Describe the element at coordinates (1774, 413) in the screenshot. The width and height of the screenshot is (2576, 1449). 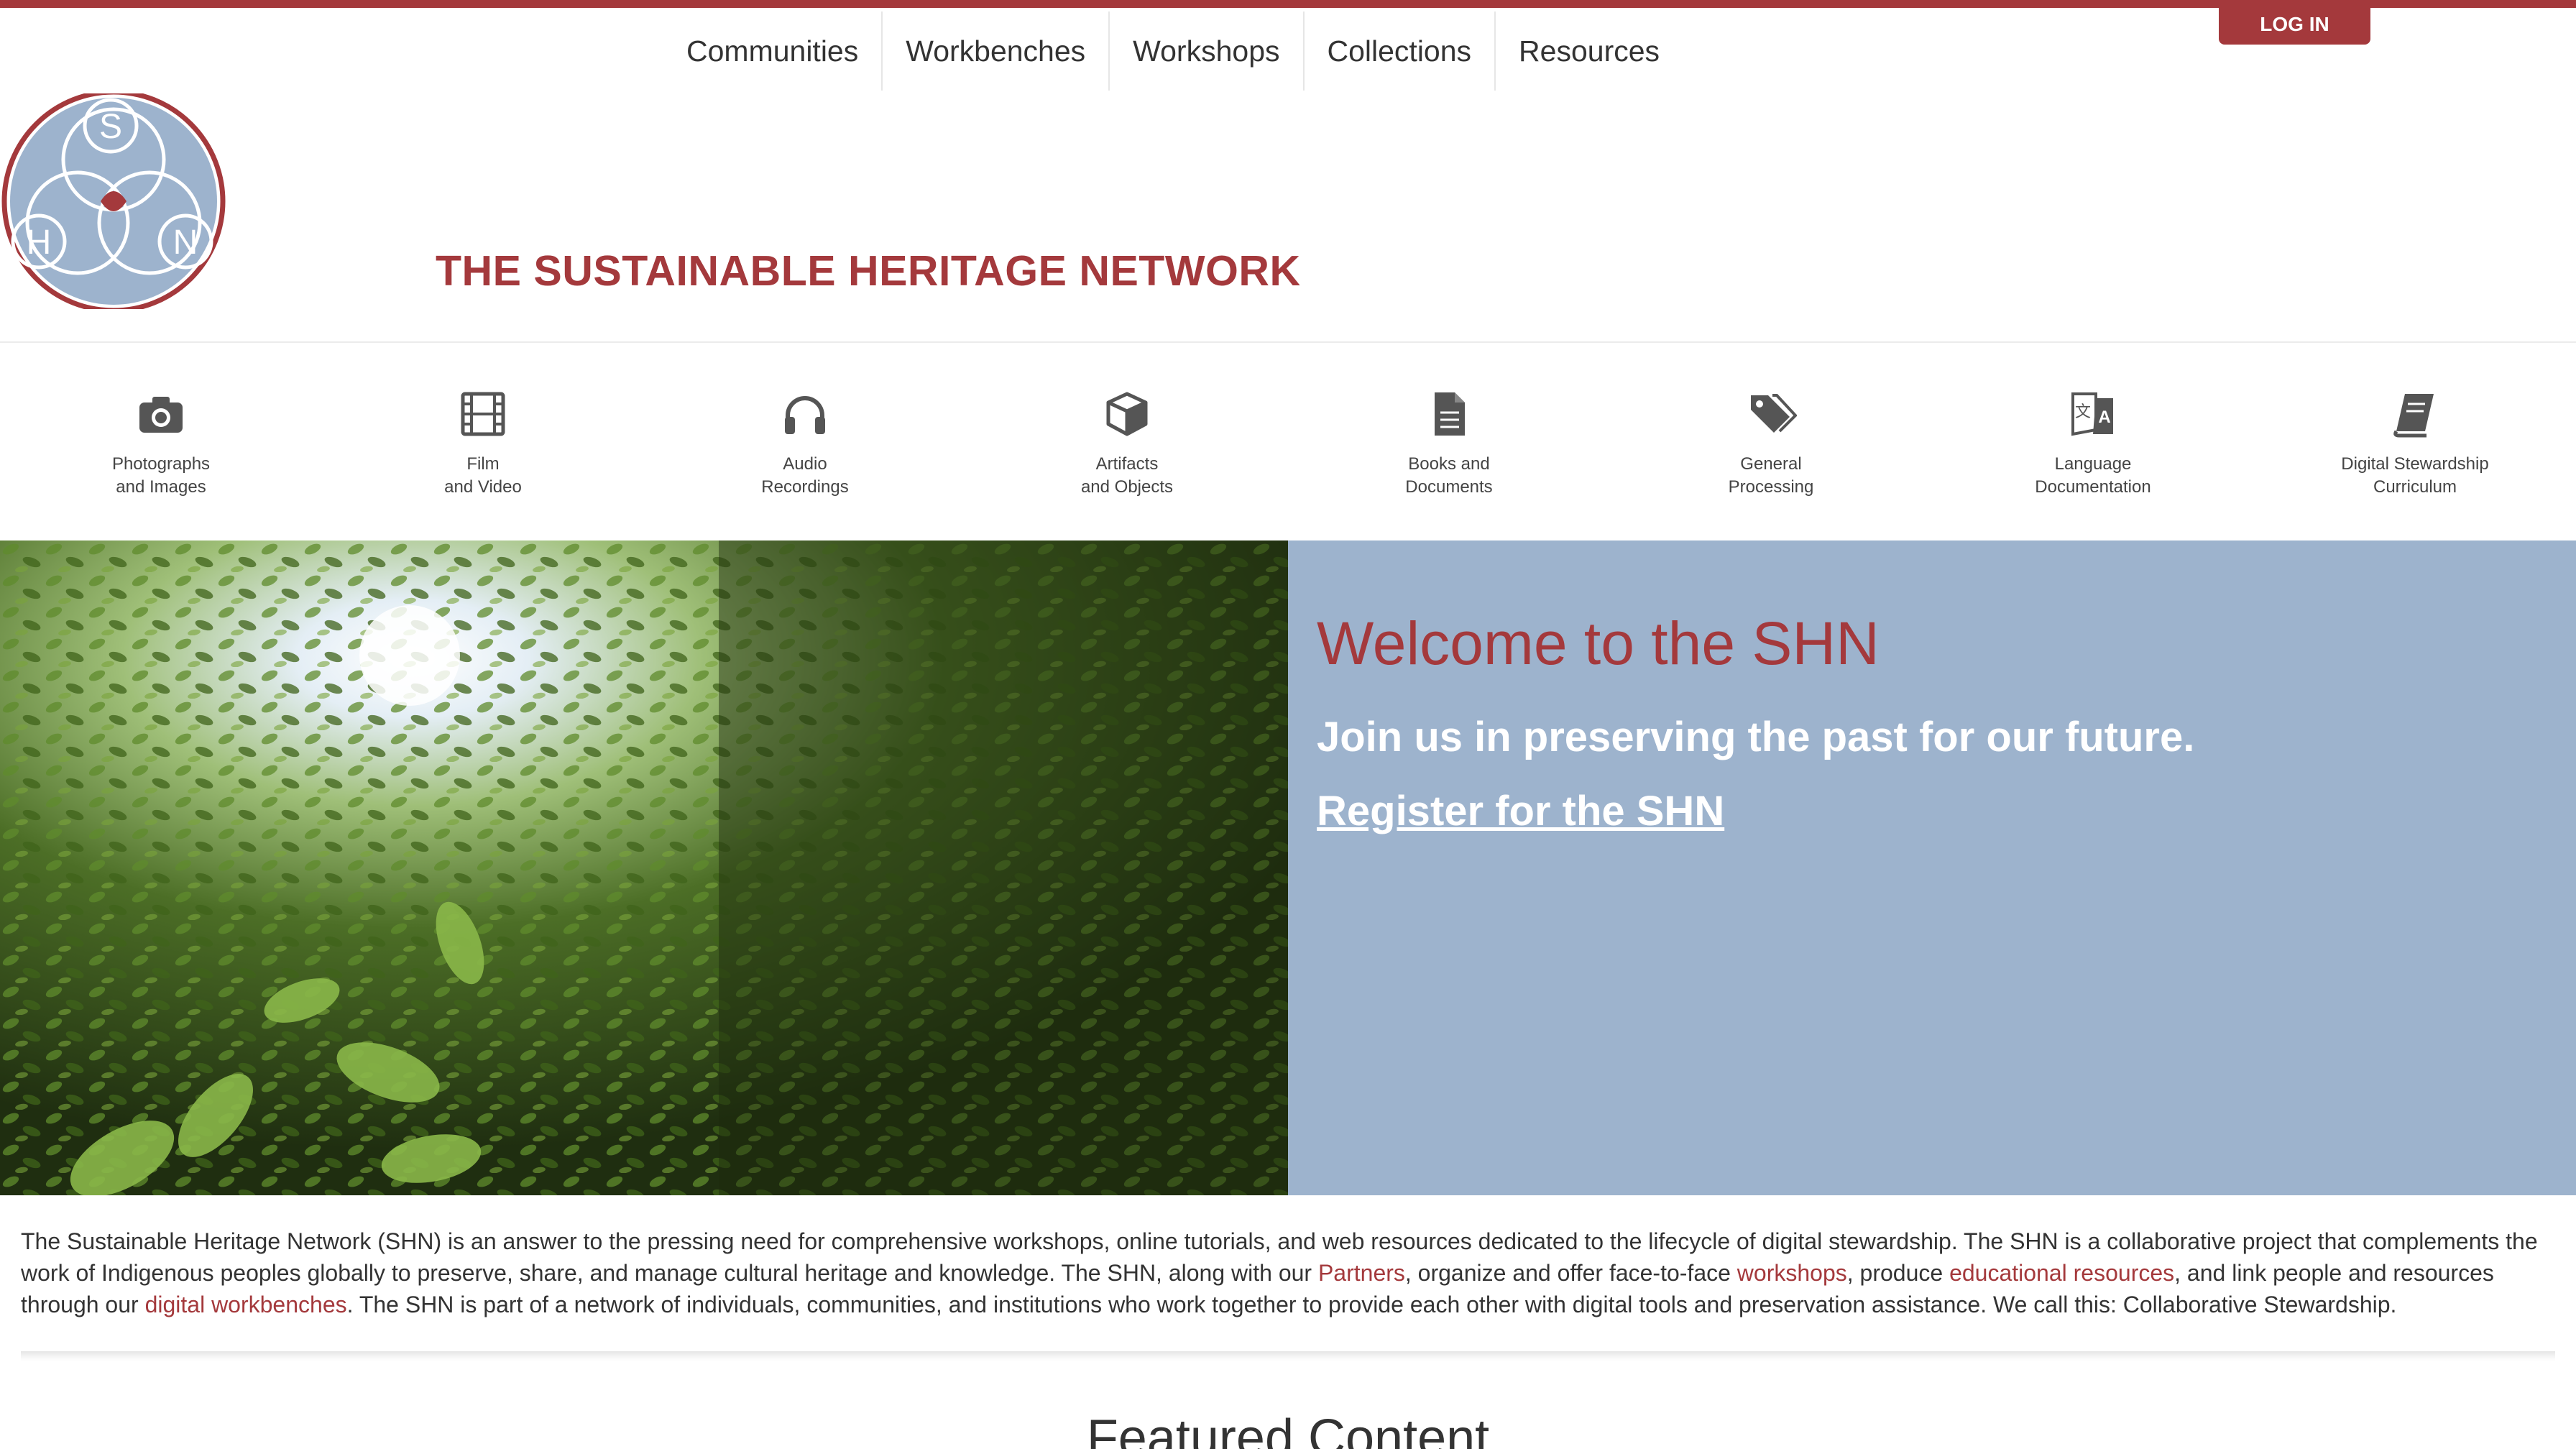
I see `tags-icon` at that location.